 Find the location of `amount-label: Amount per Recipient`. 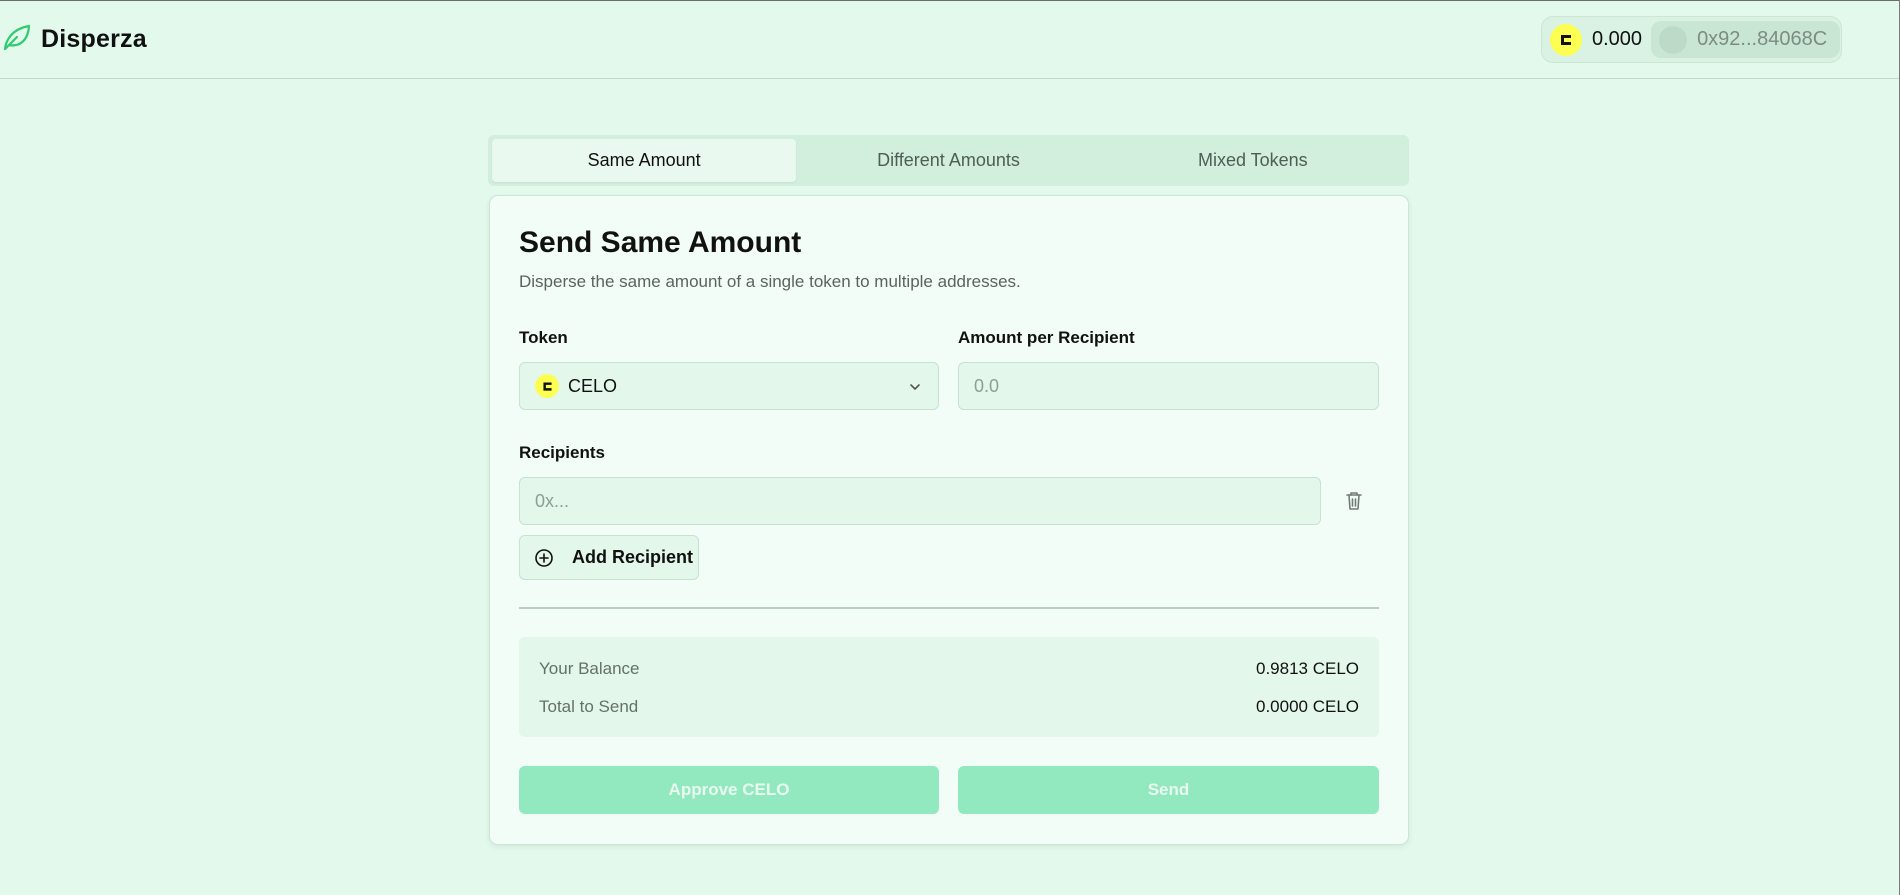

amount-label: Amount per Recipient is located at coordinates (1046, 337).